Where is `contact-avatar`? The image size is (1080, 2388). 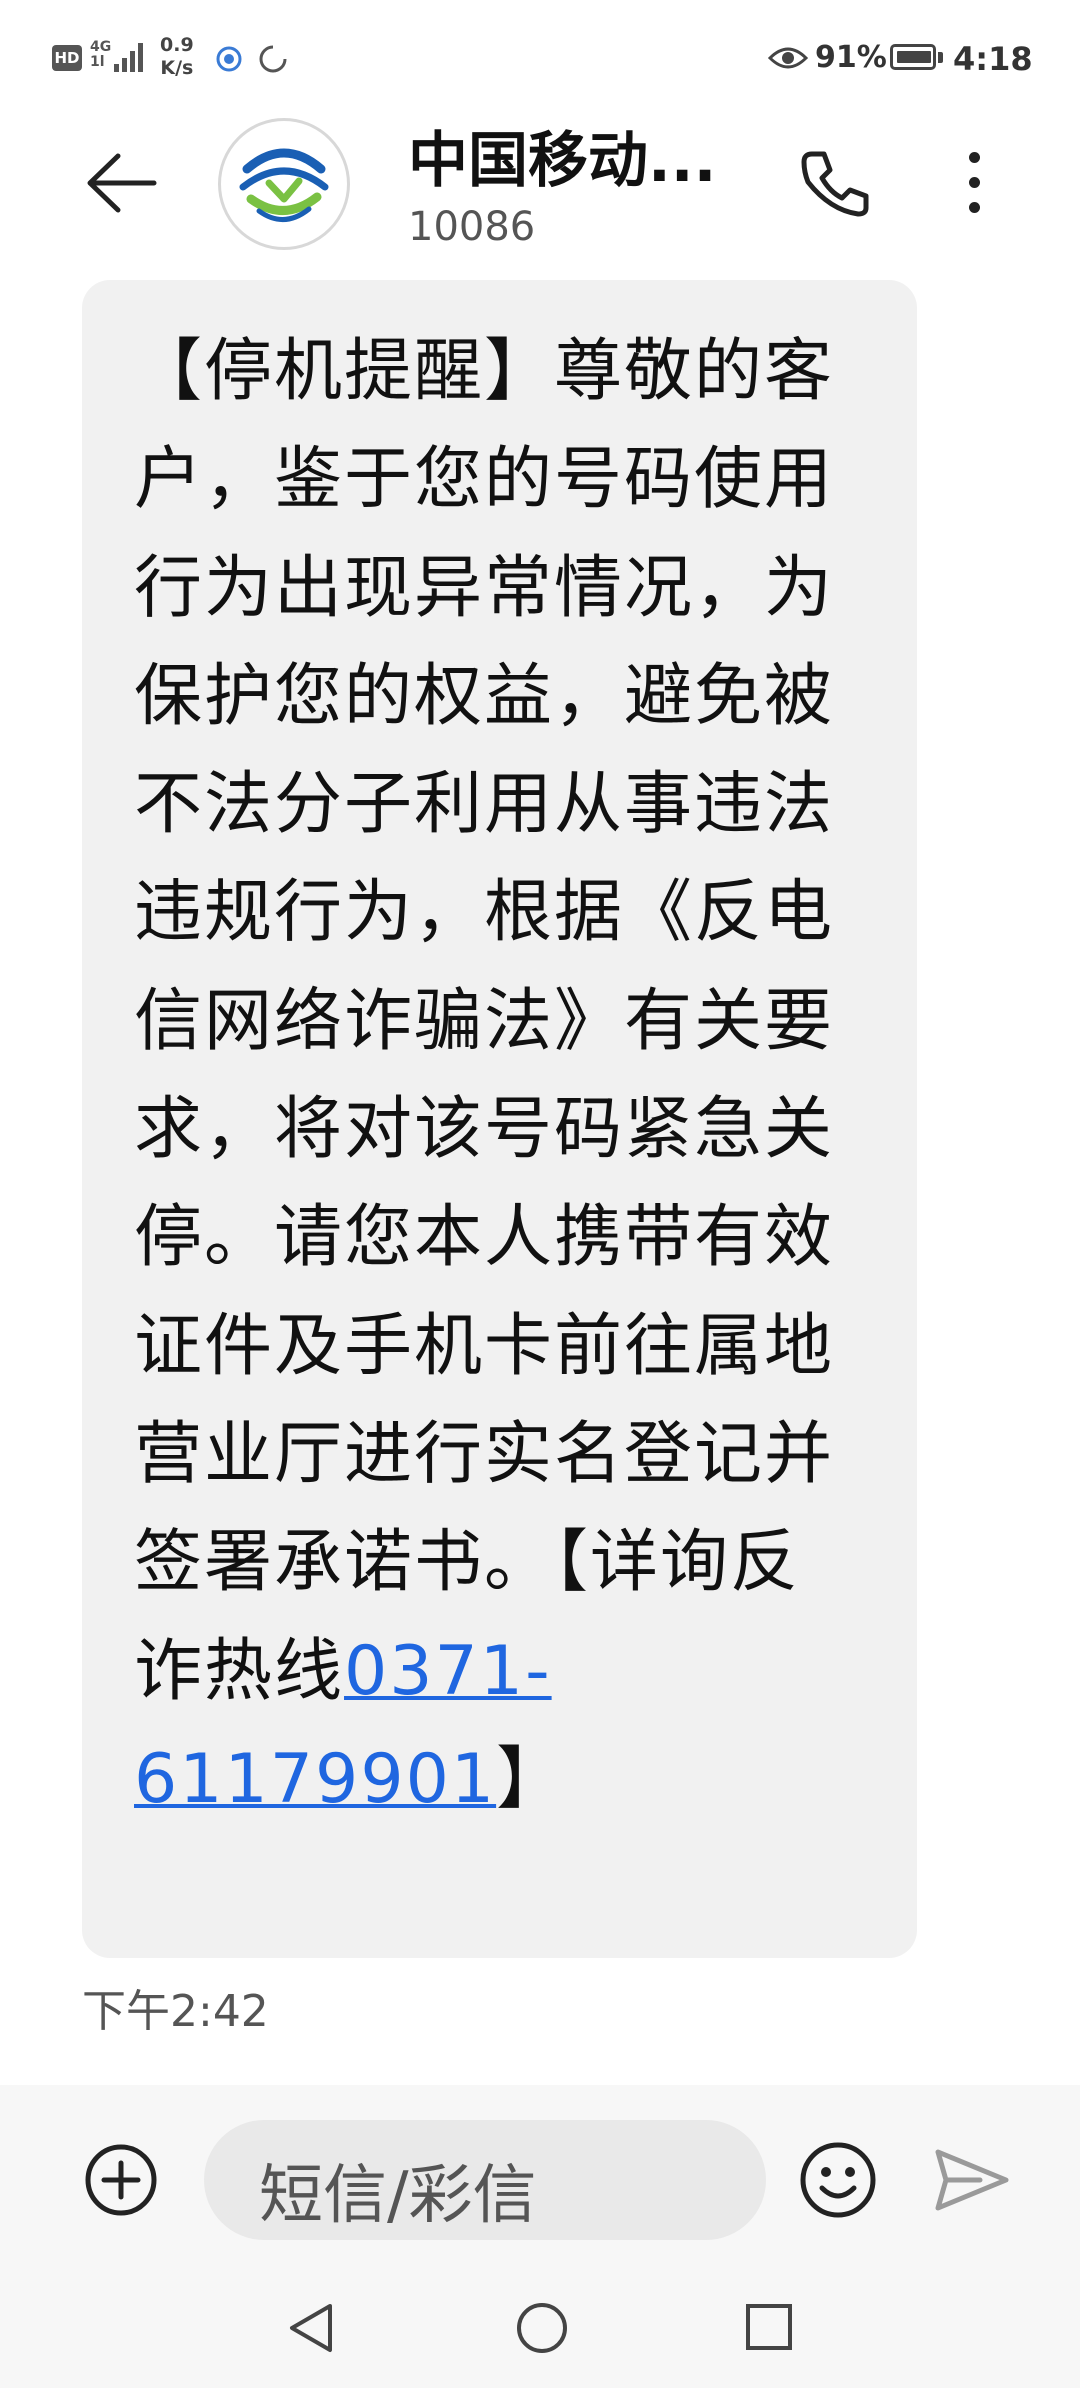
contact-avatar is located at coordinates (284, 184).